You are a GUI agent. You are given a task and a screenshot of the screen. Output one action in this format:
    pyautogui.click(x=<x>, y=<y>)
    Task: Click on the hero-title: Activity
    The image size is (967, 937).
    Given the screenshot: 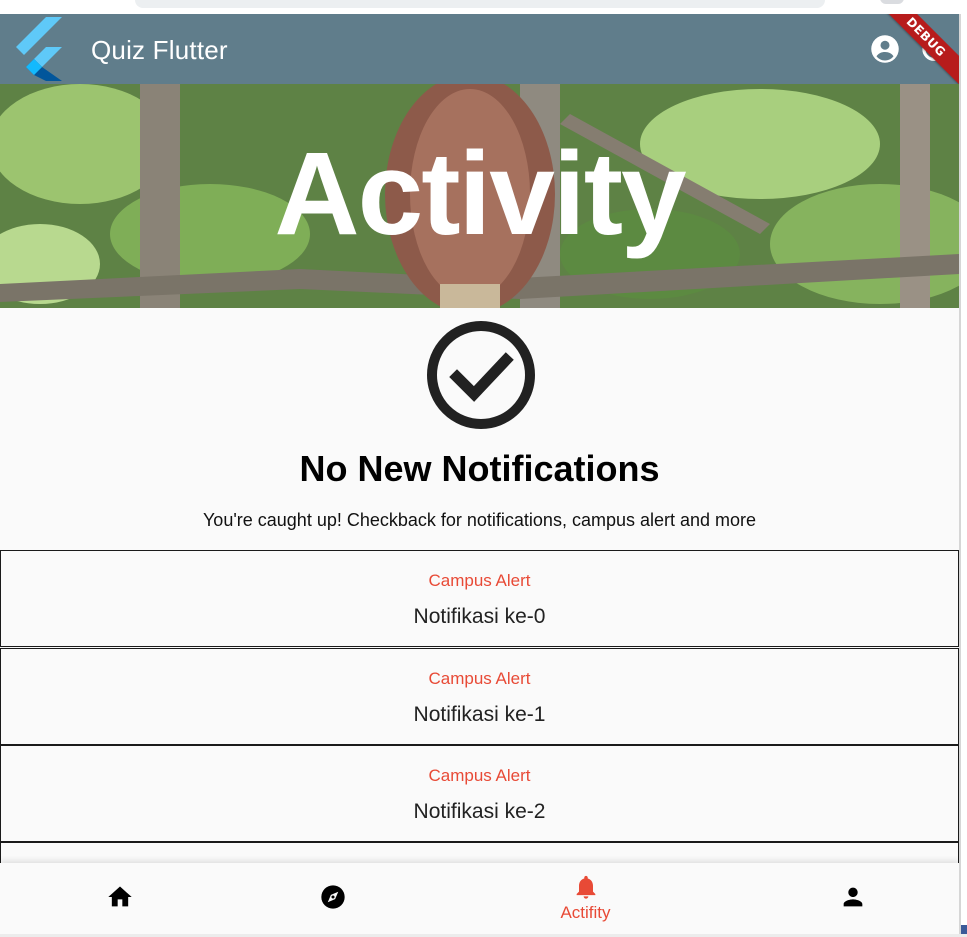 What is the action you would take?
    pyautogui.click(x=480, y=194)
    